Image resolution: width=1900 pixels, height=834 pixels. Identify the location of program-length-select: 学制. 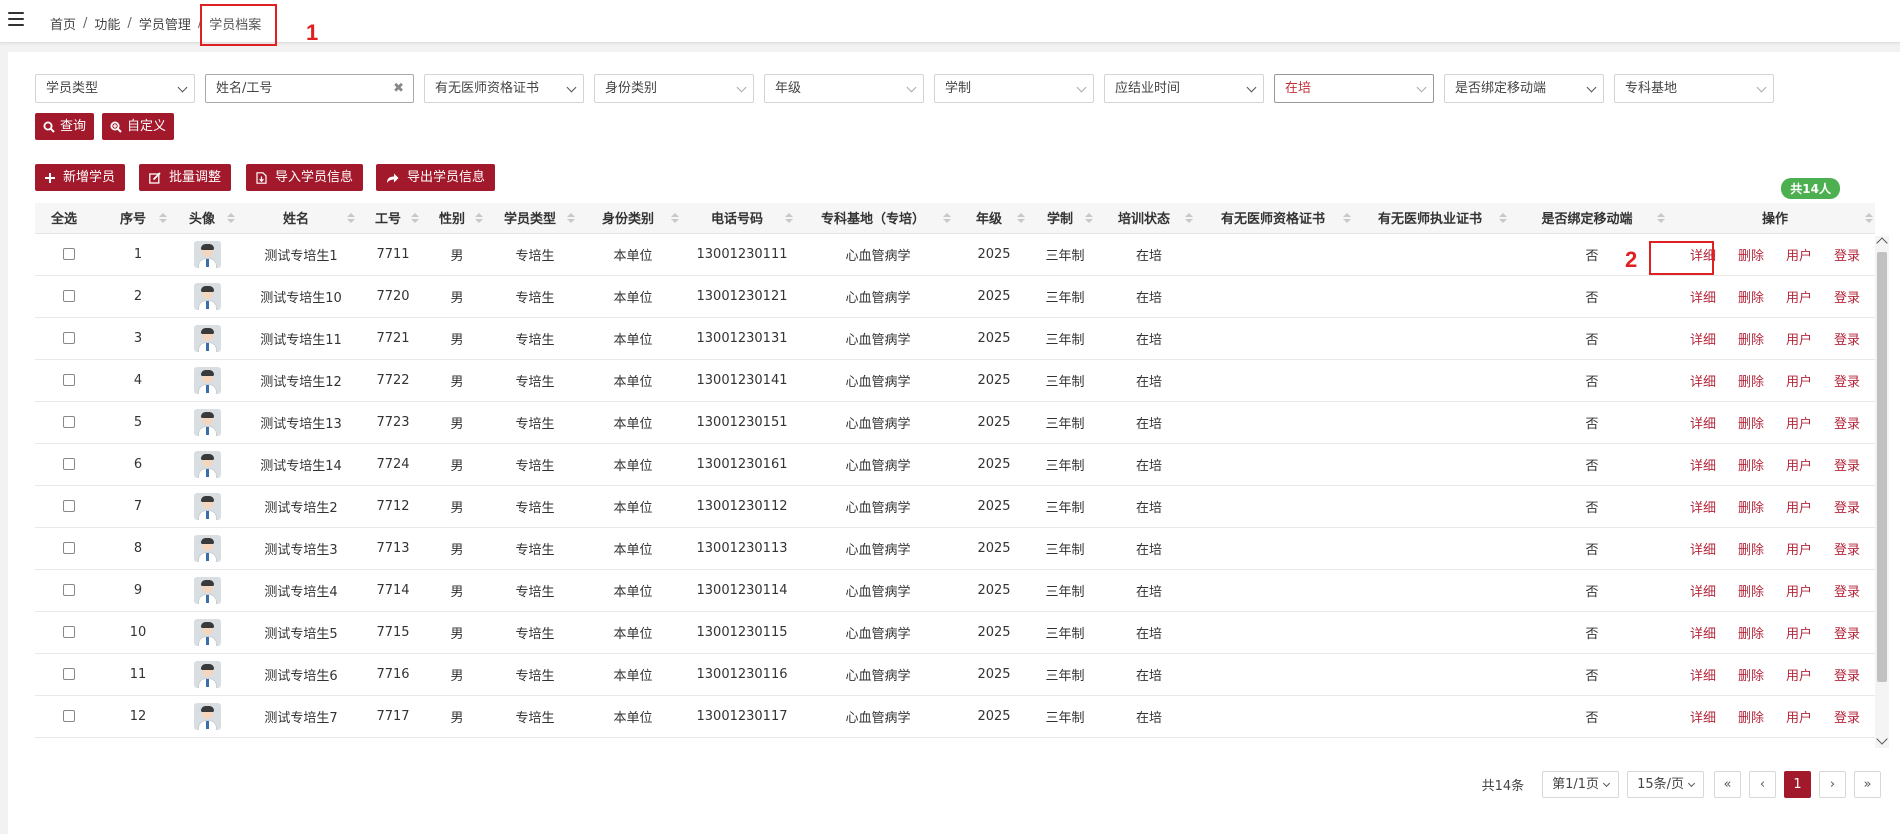
(1014, 88).